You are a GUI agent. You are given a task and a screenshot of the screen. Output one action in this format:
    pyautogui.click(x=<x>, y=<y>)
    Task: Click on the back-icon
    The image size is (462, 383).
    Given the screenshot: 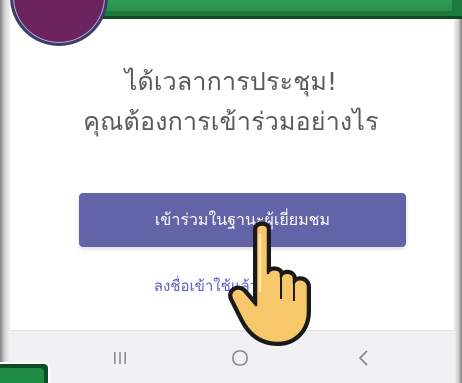 What is the action you would take?
    pyautogui.click(x=363, y=357)
    